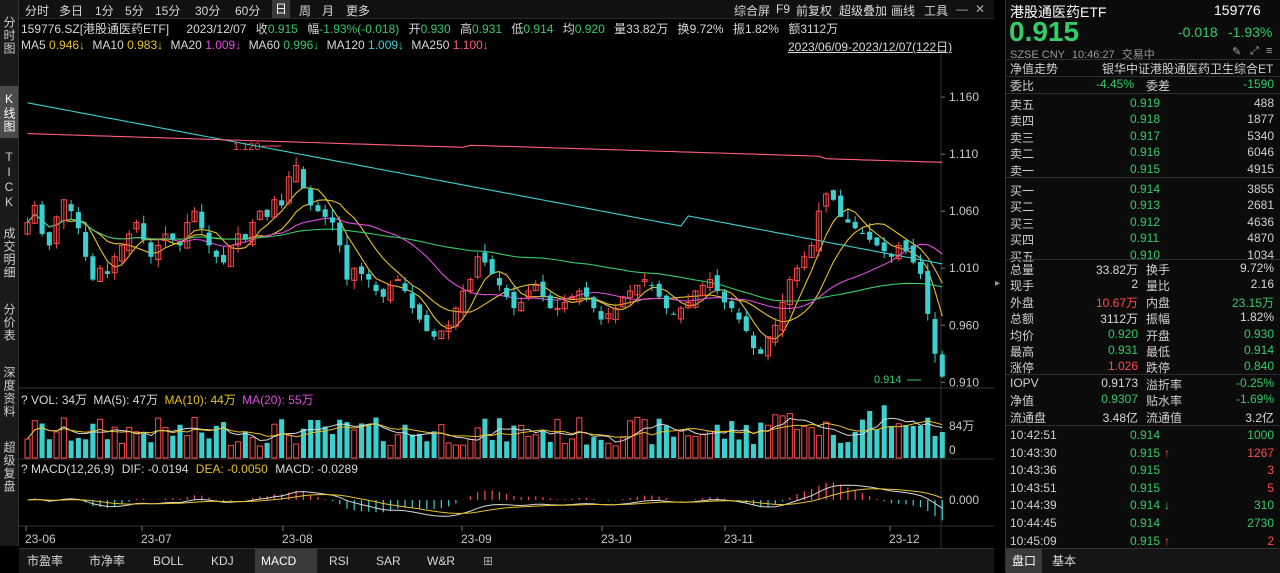  Describe the element at coordinates (104, 10) in the screenshot. I see `period-1min: 1分` at that location.